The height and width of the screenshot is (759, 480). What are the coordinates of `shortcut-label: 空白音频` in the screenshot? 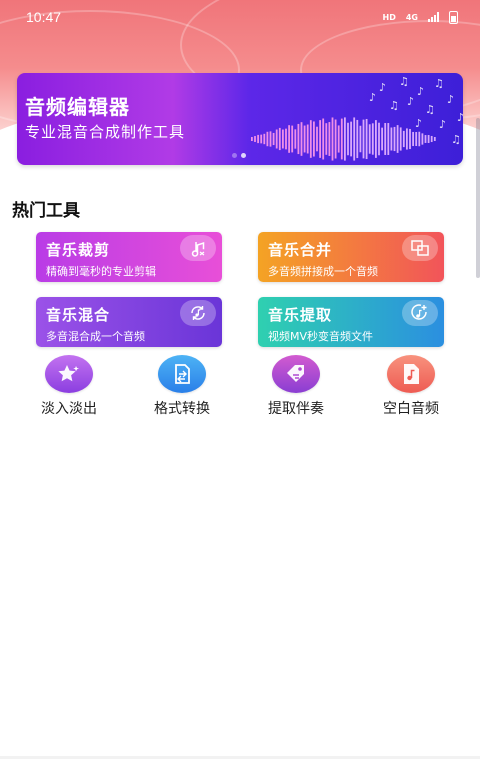 It's located at (411, 409).